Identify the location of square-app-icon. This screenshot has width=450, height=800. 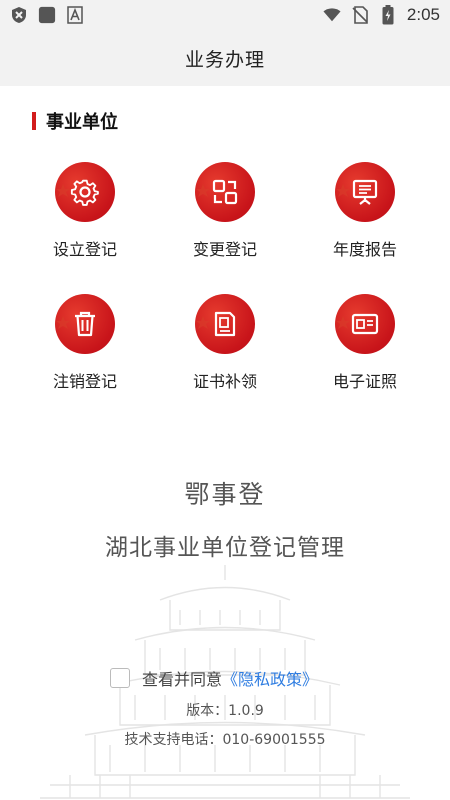
(47, 15).